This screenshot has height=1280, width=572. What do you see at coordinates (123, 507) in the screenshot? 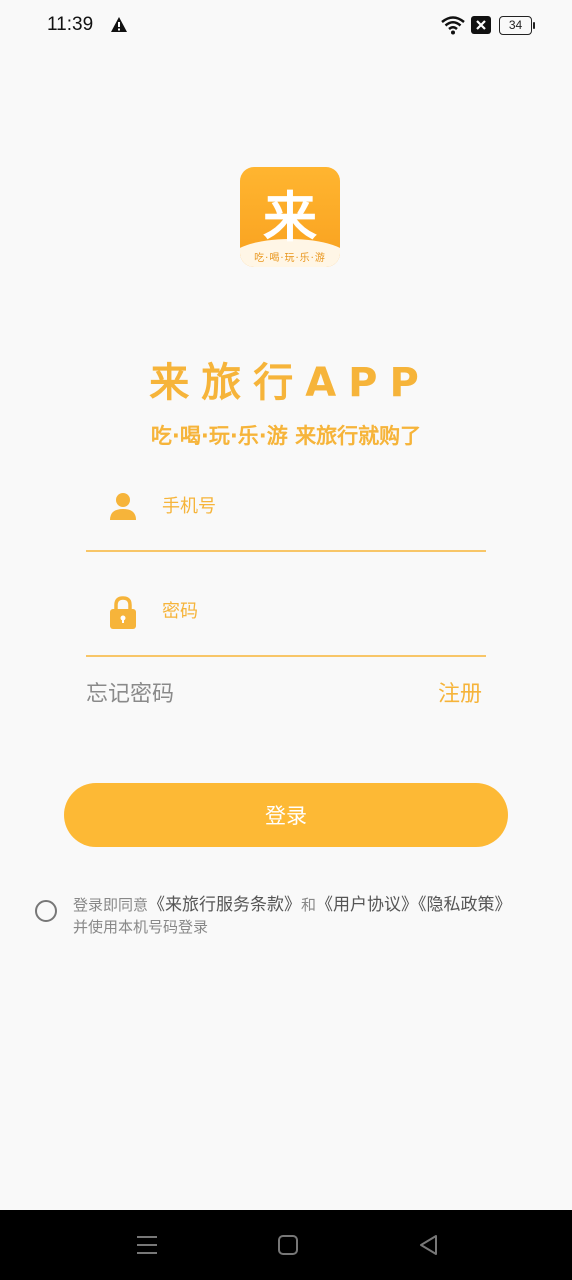
I see `user-icon` at bounding box center [123, 507].